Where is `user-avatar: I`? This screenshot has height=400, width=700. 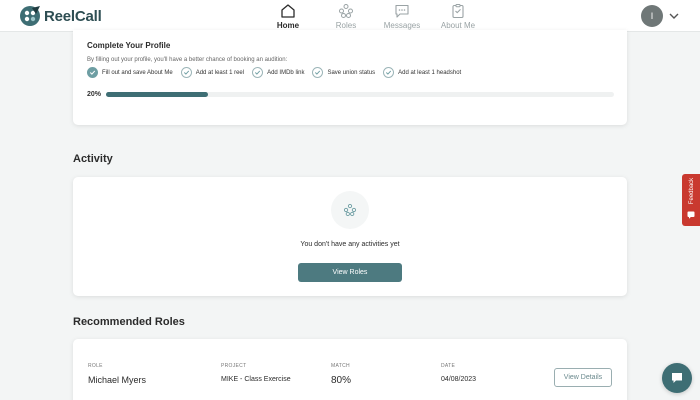 user-avatar: I is located at coordinates (652, 16).